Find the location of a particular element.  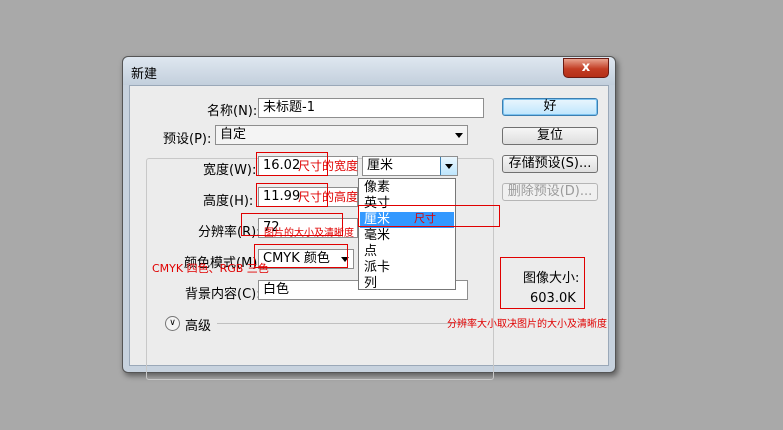

width-annotation-text: 尺寸的宽度 is located at coordinates (328, 166).